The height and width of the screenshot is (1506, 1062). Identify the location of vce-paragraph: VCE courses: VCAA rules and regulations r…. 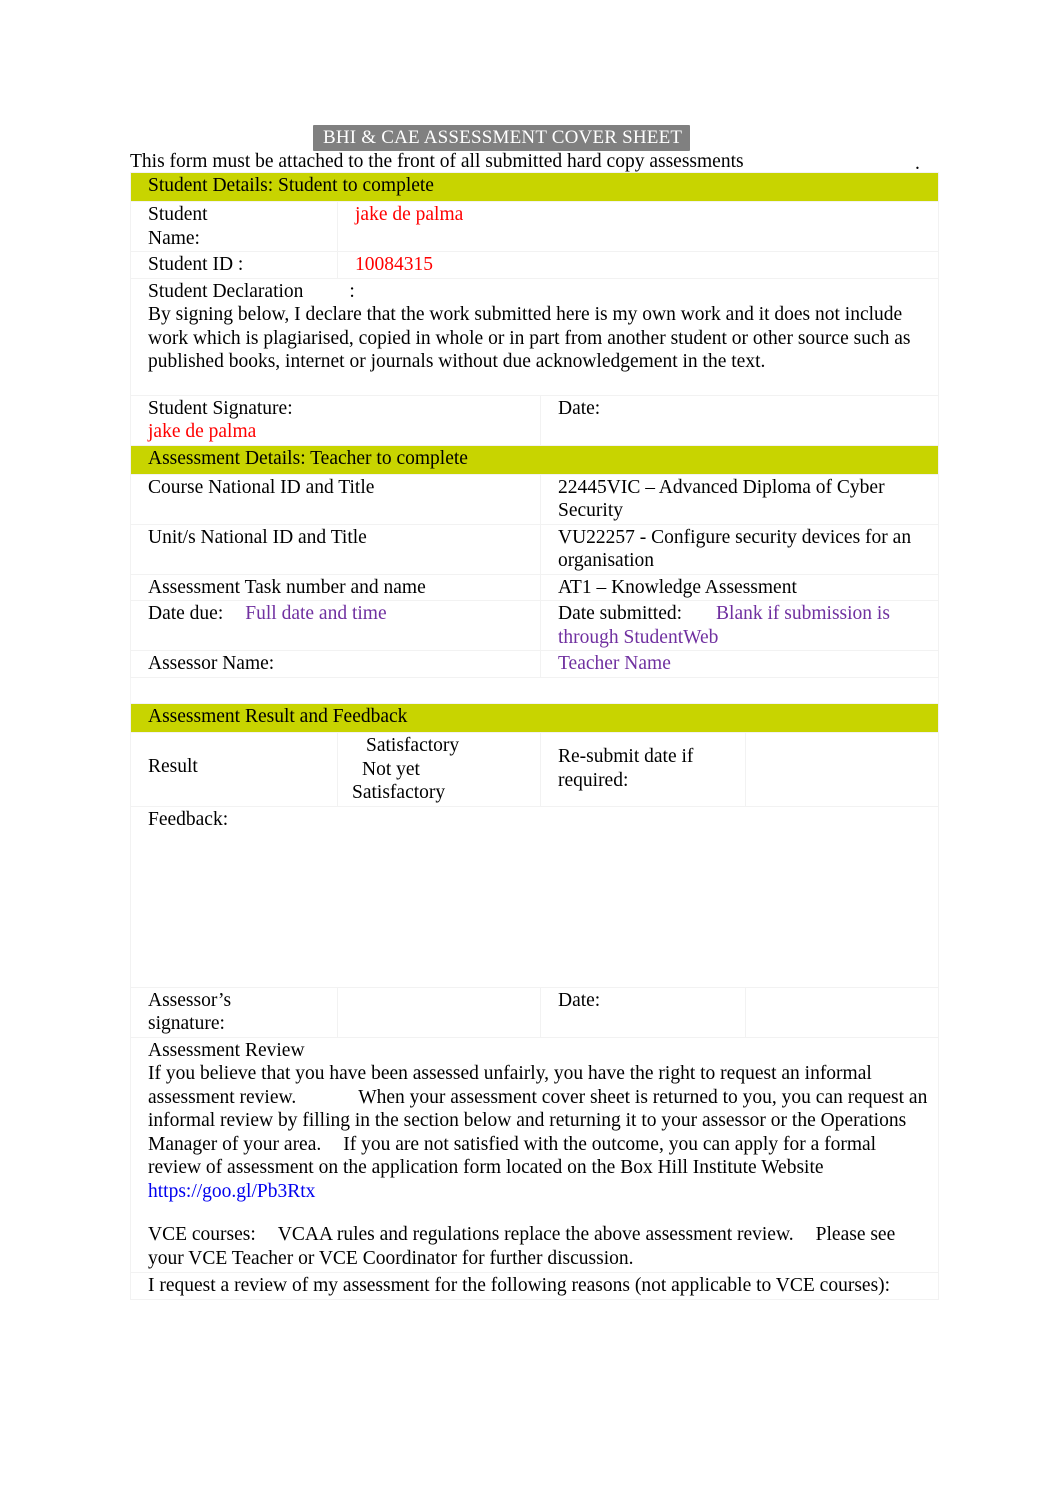
(538, 1246).